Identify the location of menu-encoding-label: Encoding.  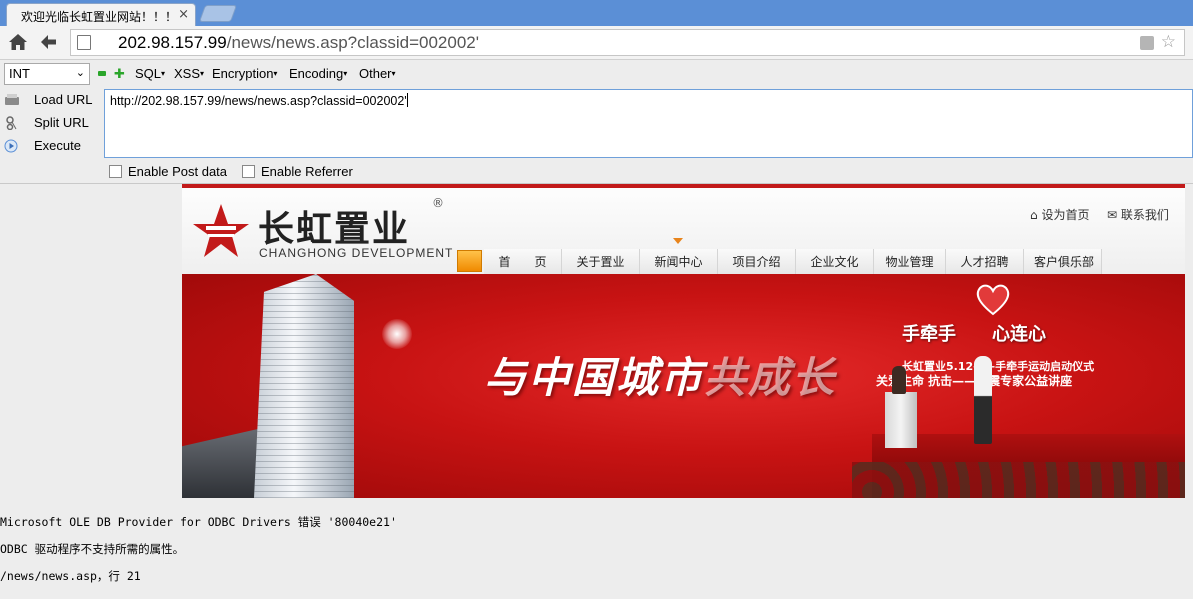
(316, 73).